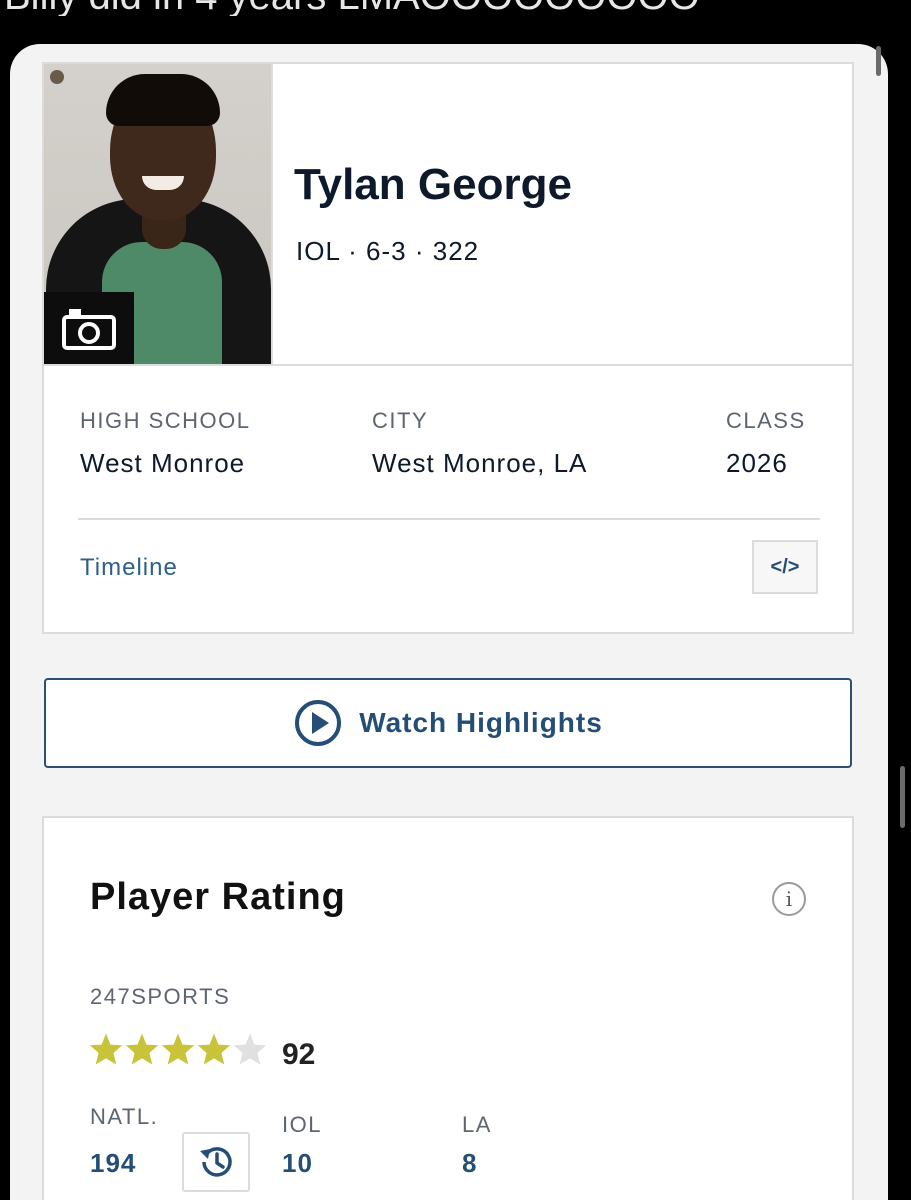  I want to click on embed-code-icon: </>, so click(785, 566).